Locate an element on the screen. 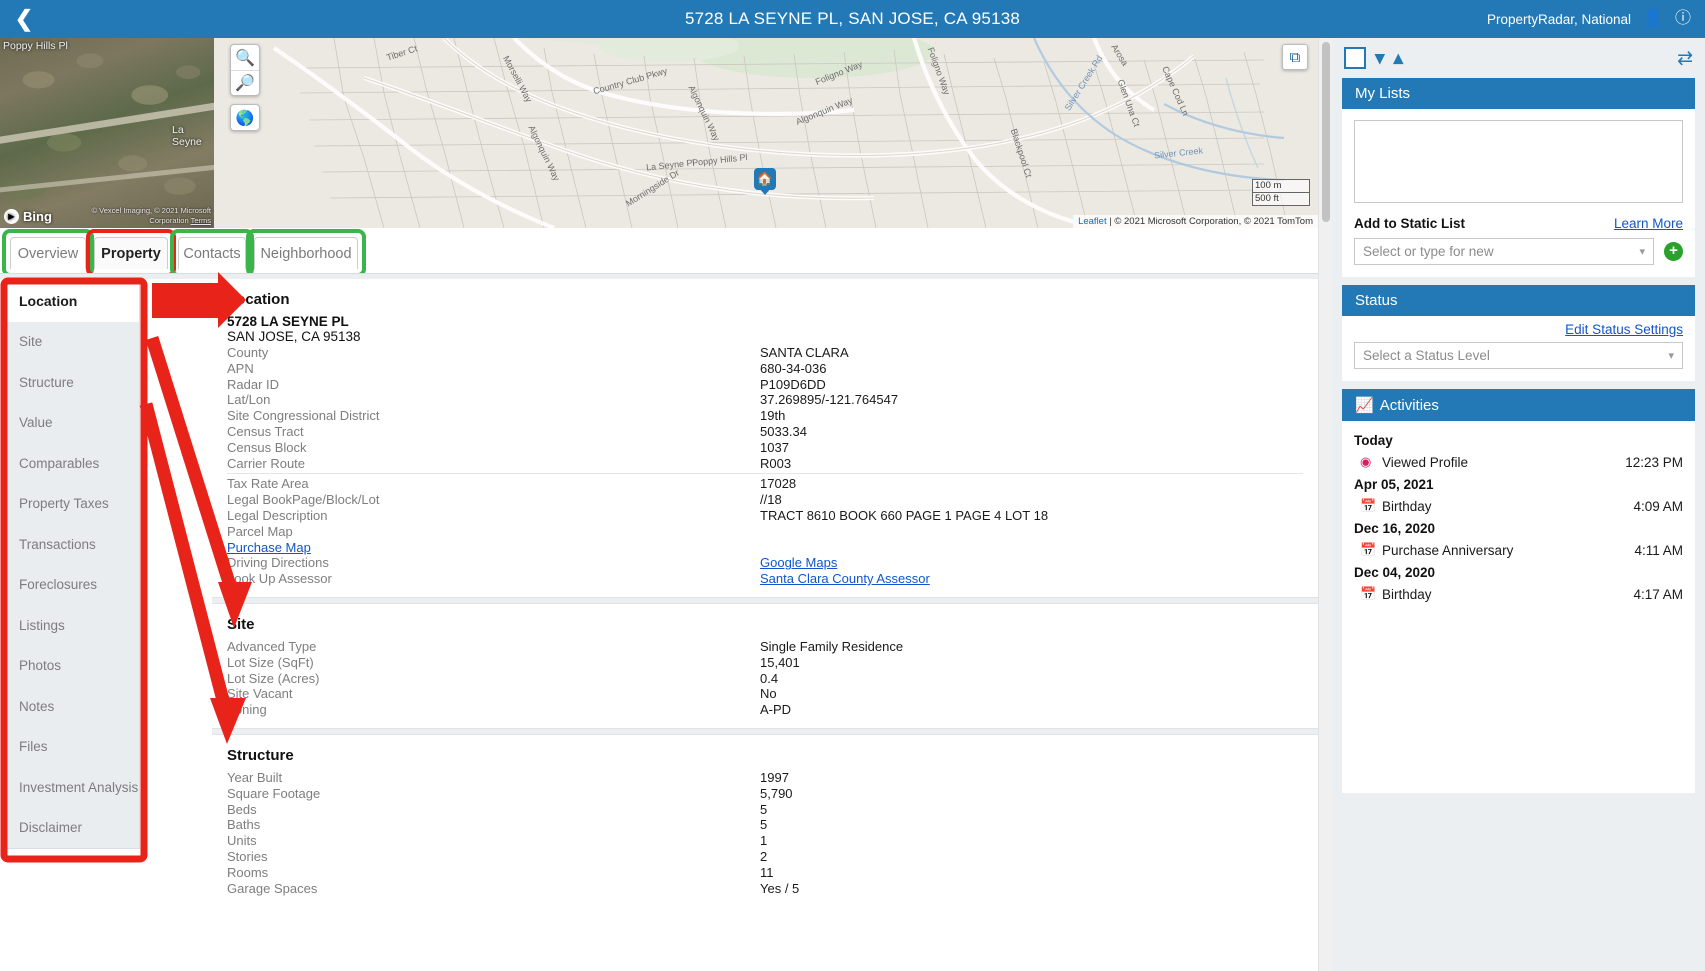 The height and width of the screenshot is (971, 1705). detail-row: Parcel Map is located at coordinates (765, 532).